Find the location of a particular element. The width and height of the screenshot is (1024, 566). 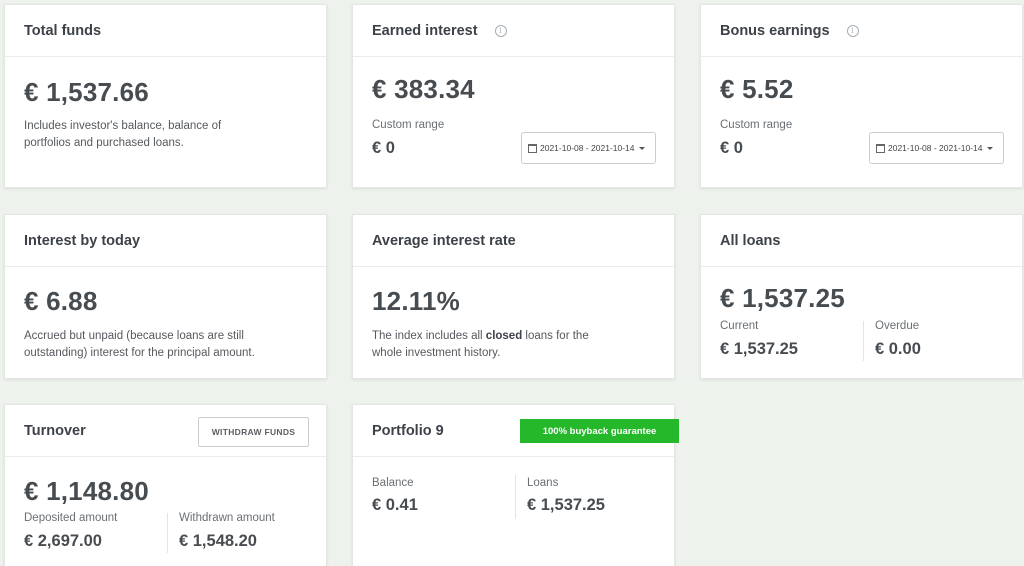

description-line: whole investment history. is located at coordinates (436, 353).